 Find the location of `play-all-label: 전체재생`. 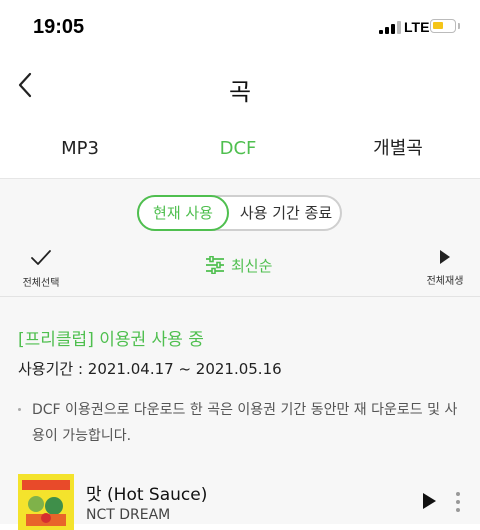

play-all-label: 전체재생 is located at coordinates (445, 281).